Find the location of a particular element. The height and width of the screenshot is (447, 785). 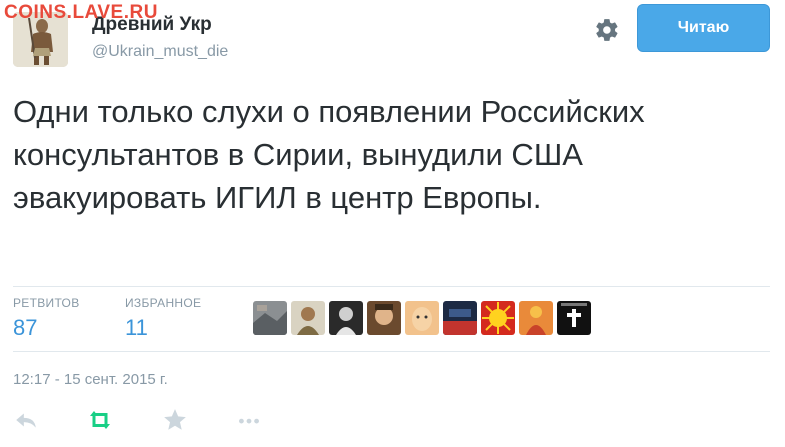

more-icon is located at coordinates (251, 422).